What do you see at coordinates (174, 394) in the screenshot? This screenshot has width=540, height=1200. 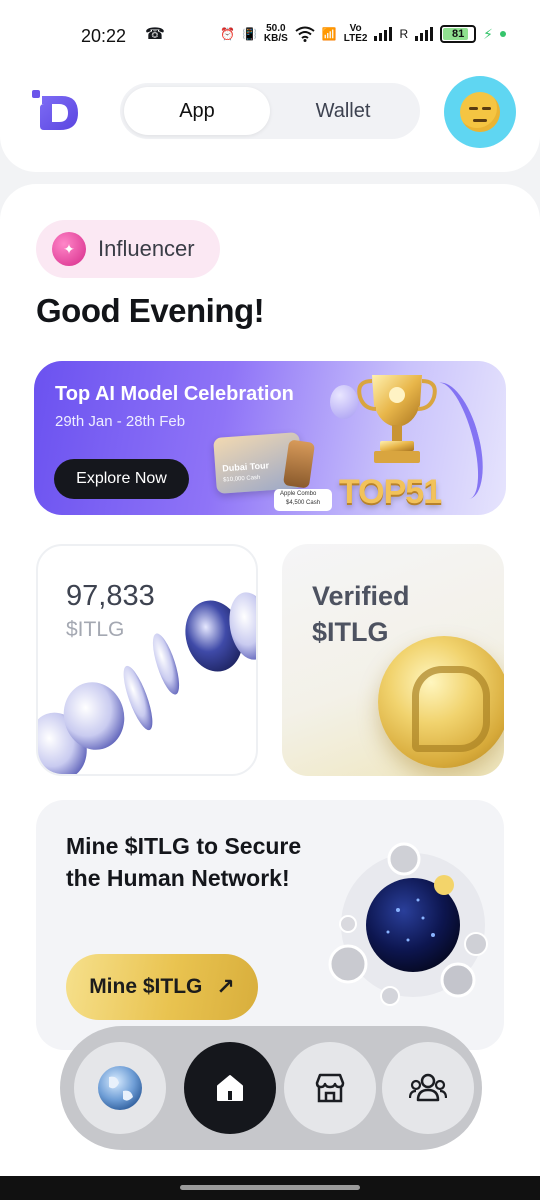 I see `banner-title: Top AI Model Celebration` at bounding box center [174, 394].